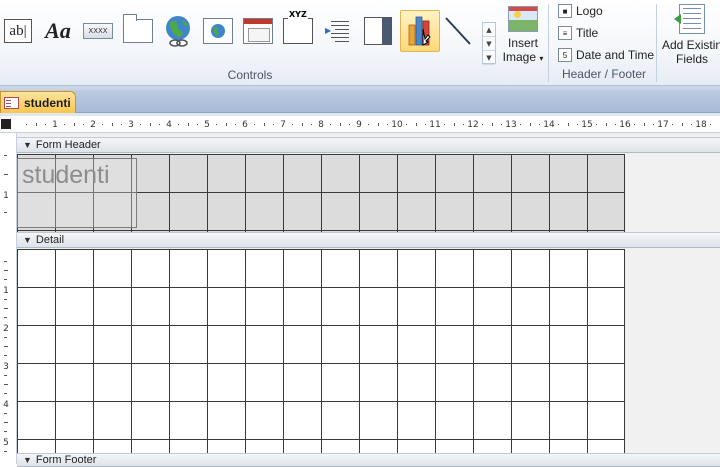 Image resolution: width=720 pixels, height=467 pixels. Describe the element at coordinates (586, 125) in the screenshot. I see `svg-text: 15` at that location.